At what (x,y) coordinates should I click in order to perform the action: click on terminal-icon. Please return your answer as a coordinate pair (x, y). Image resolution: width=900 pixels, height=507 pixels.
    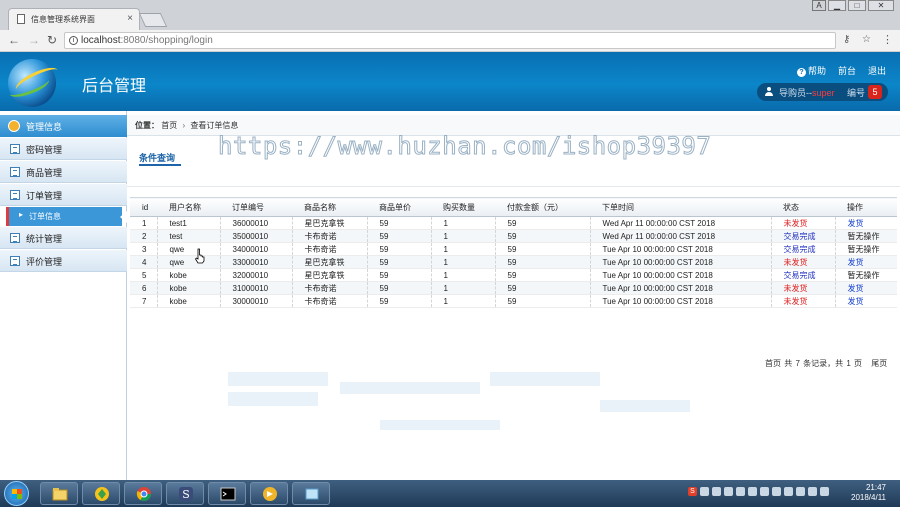
    Looking at the image, I should click on (228, 494).